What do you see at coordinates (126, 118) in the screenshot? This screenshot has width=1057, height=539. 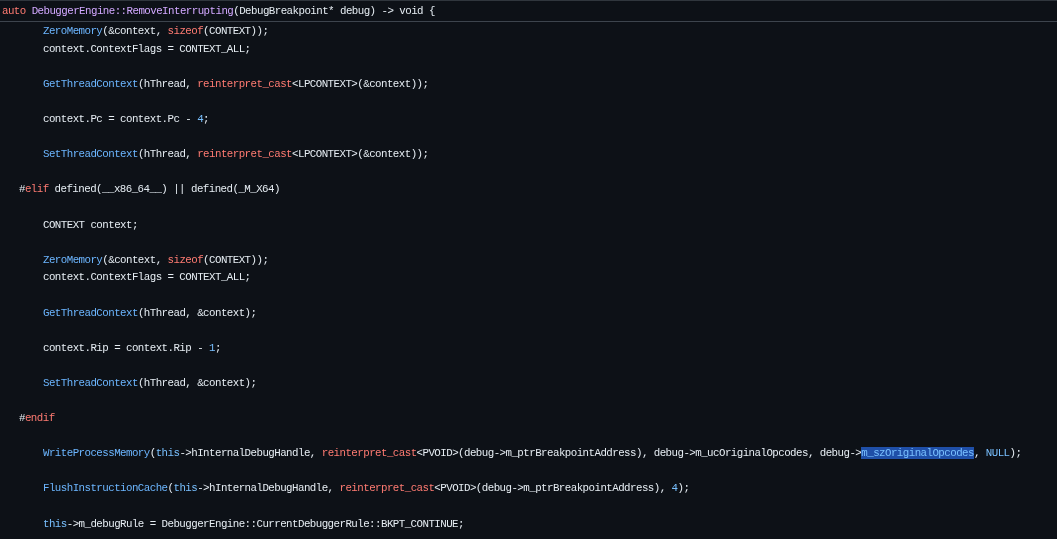 I see `code-line: context.Pc = context.Pc - 4;` at bounding box center [126, 118].